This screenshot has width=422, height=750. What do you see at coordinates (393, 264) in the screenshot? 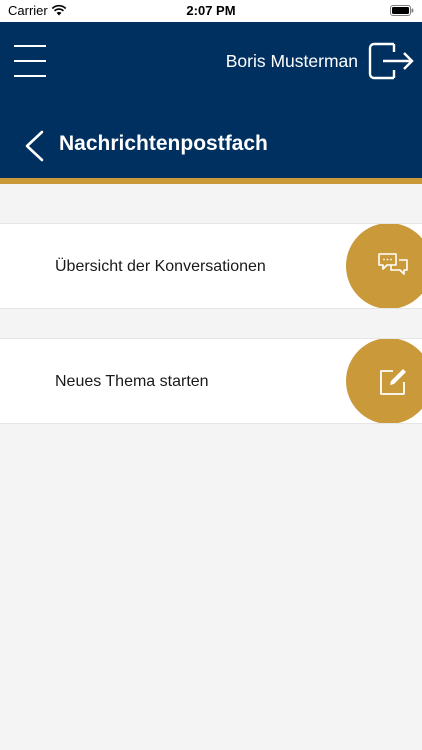
I see `chat-bubbles-icon` at bounding box center [393, 264].